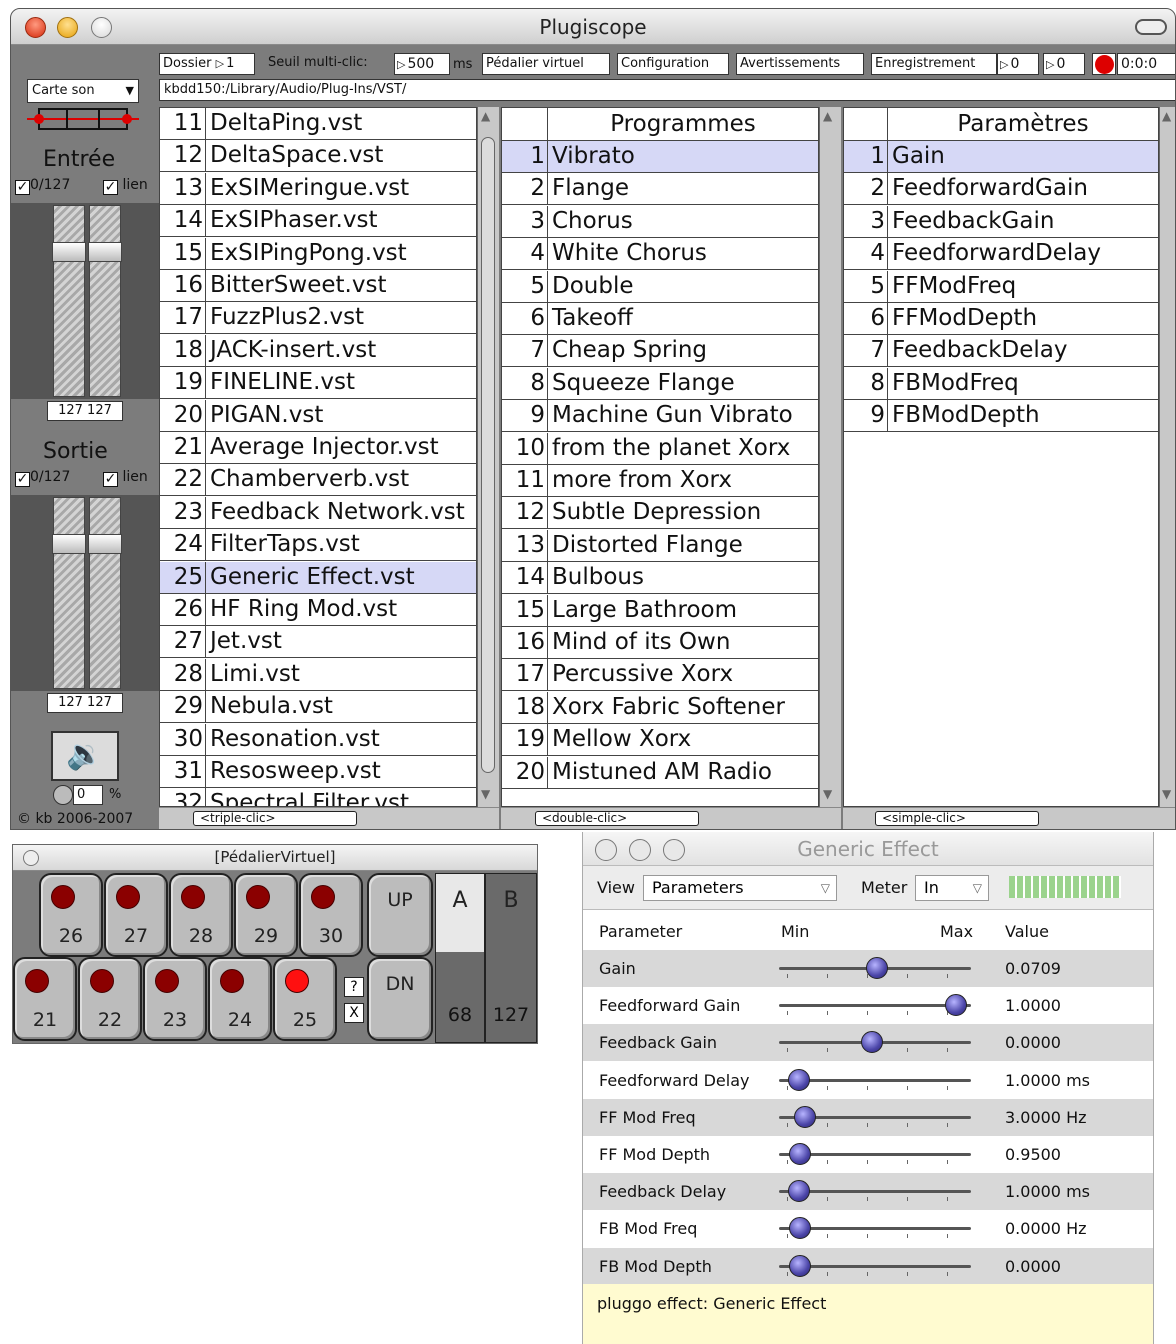 The width and height of the screenshot is (1176, 1344). Describe the element at coordinates (660, 610) in the screenshot. I see `program-row: 15 Large Bathroom` at that location.